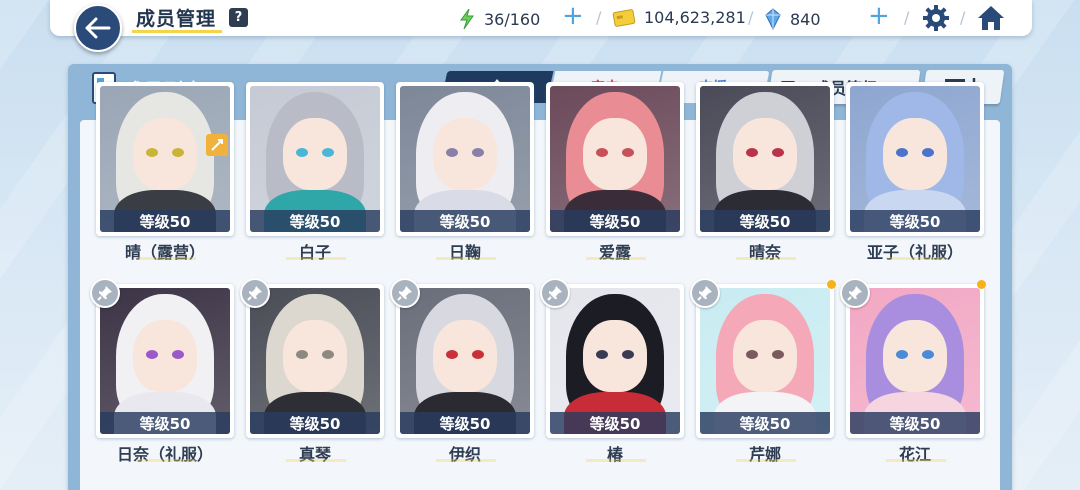  Describe the element at coordinates (773, 19) in the screenshot. I see `gem-icon` at that location.